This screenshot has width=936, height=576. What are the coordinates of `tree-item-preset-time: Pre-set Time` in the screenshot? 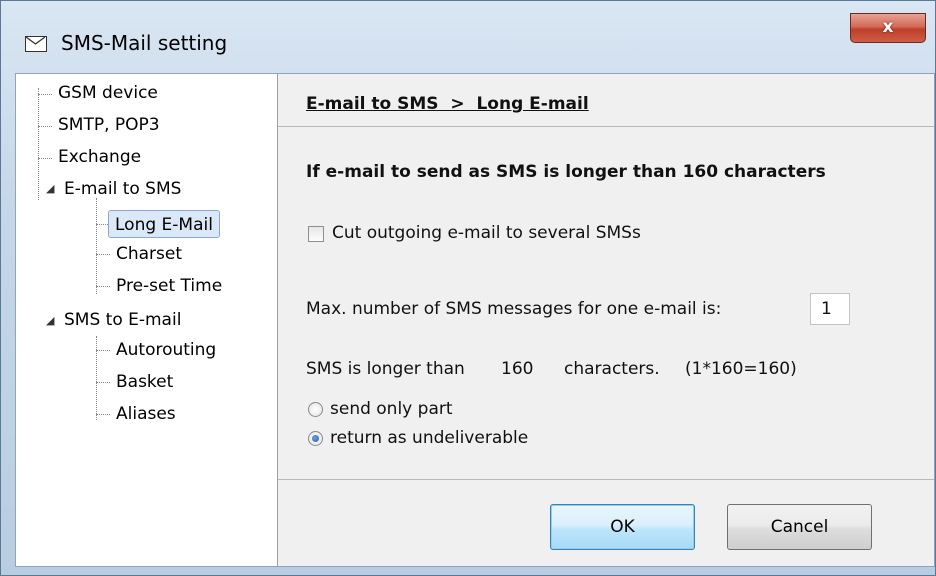 It's located at (169, 286).